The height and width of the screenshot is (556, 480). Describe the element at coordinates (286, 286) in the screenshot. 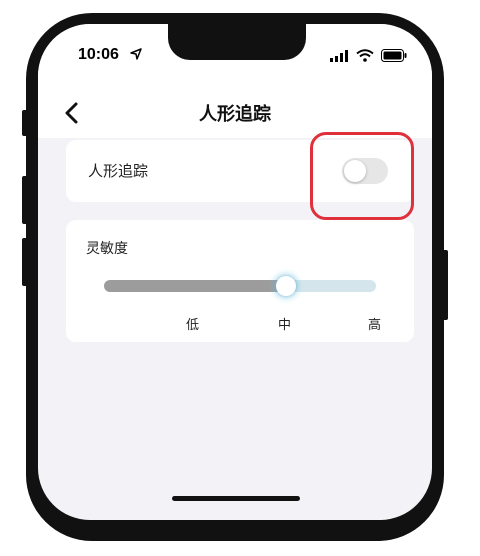

I see `slider-thumb` at that location.